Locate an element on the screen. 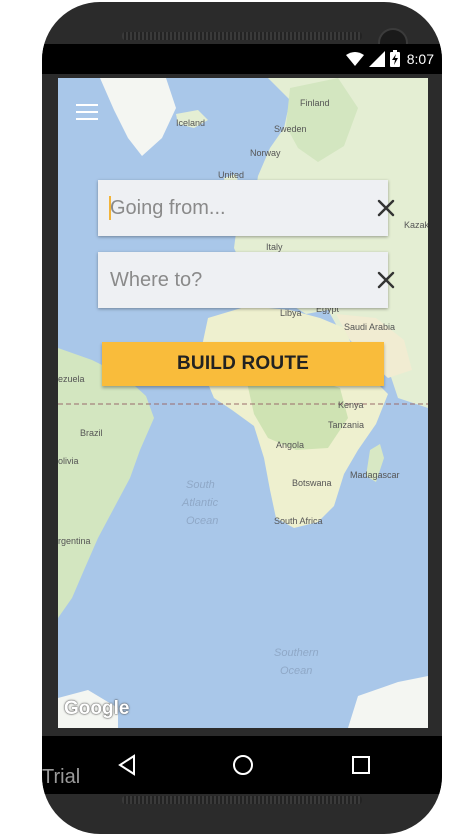 The height and width of the screenshot is (836, 476). status-icons: 8:07 is located at coordinates (389, 58).